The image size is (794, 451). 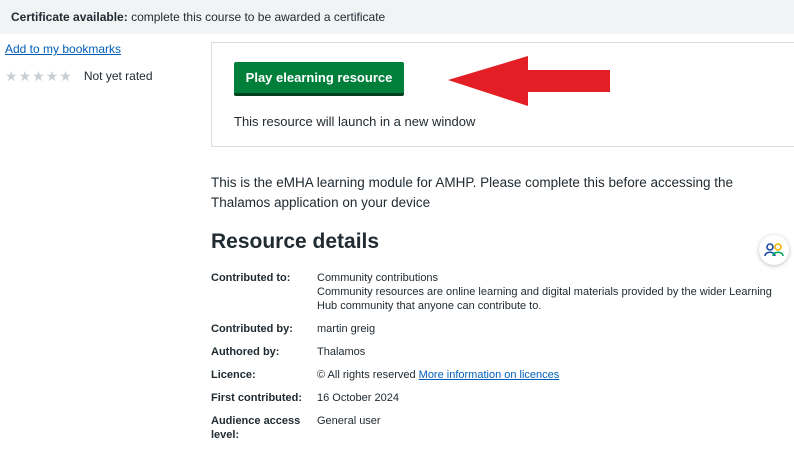 I want to click on red-arrow-annotation, so click(x=529, y=81).